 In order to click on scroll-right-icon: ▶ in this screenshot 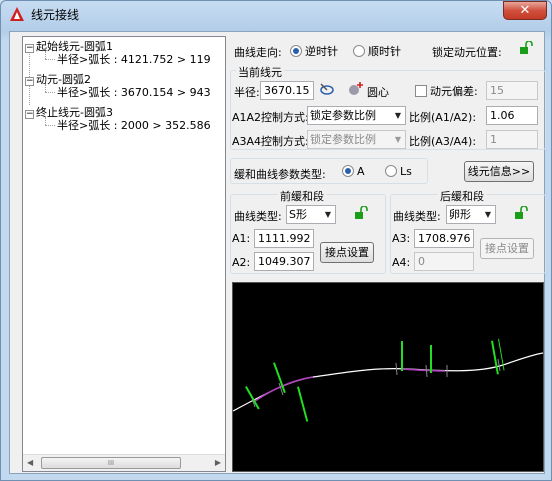, I will do `click(218, 462)`.